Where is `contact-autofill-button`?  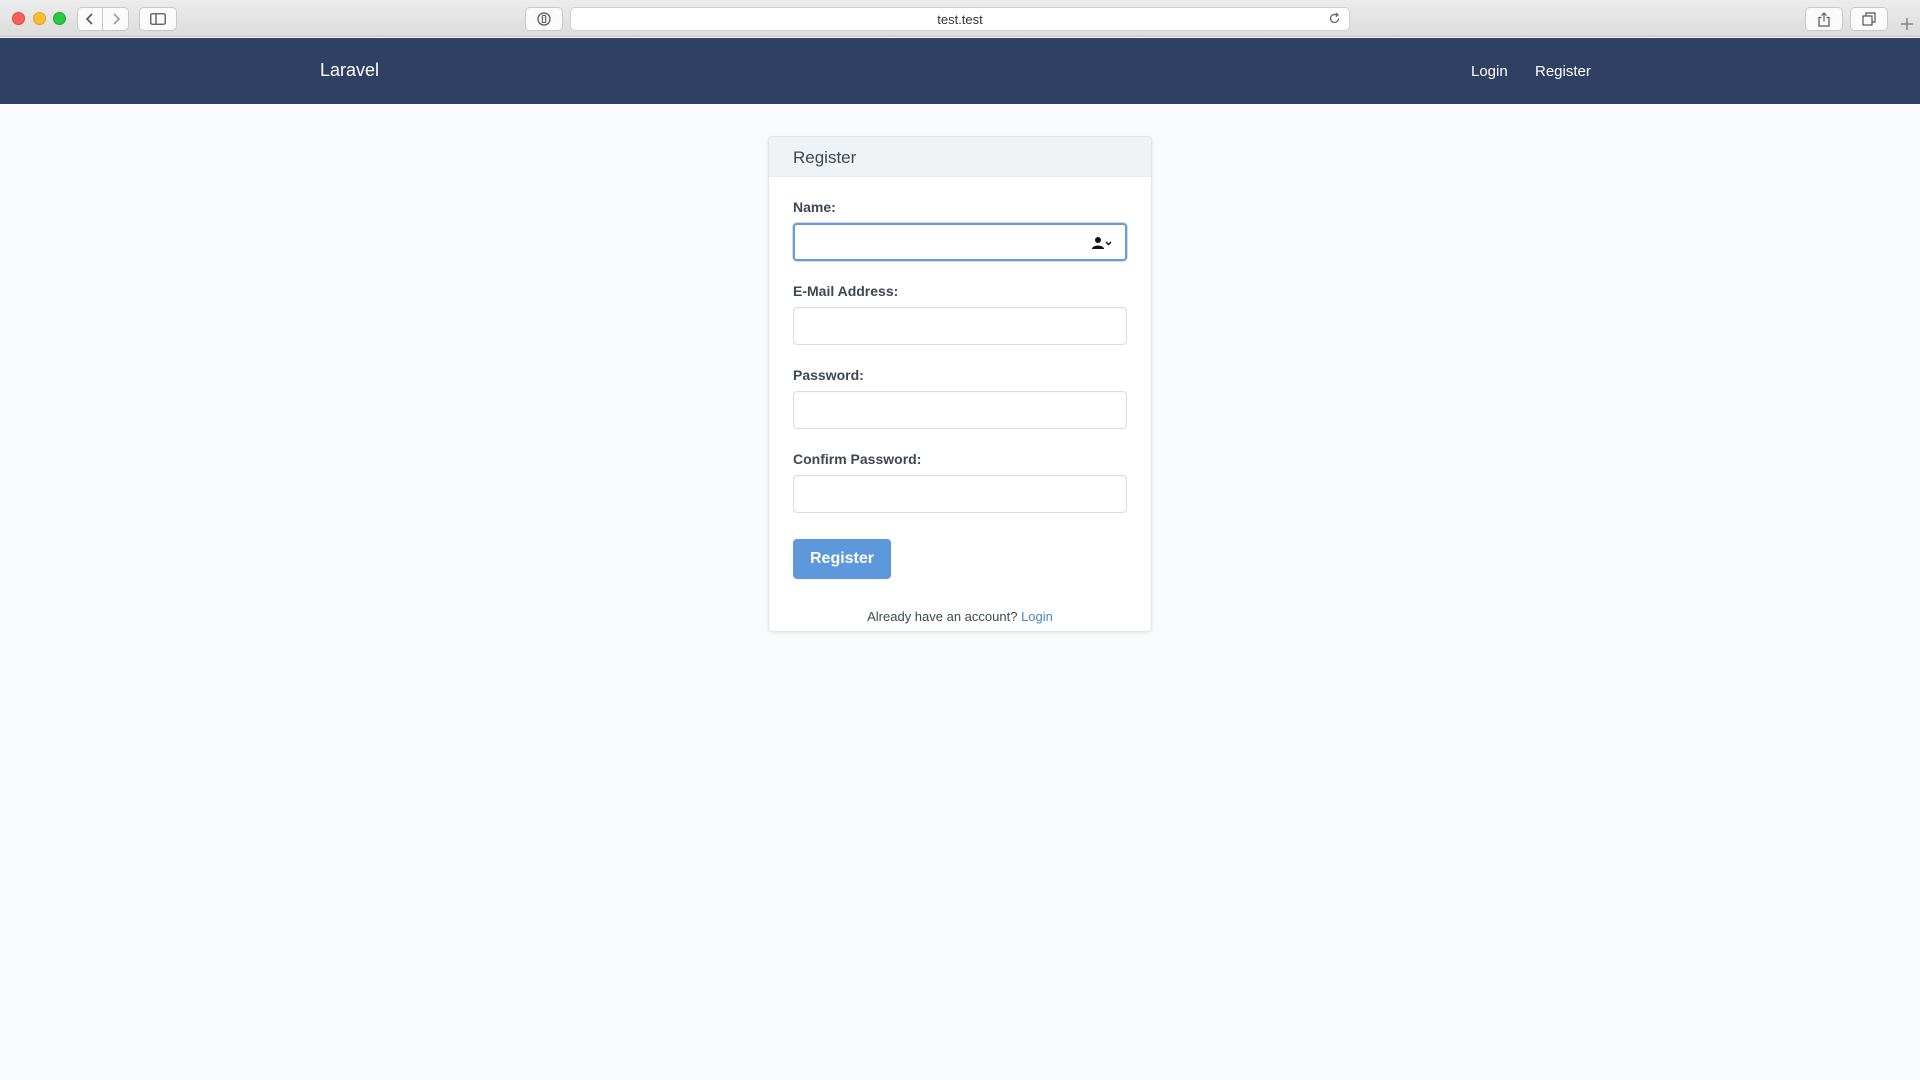
contact-autofill-button is located at coordinates (1102, 243).